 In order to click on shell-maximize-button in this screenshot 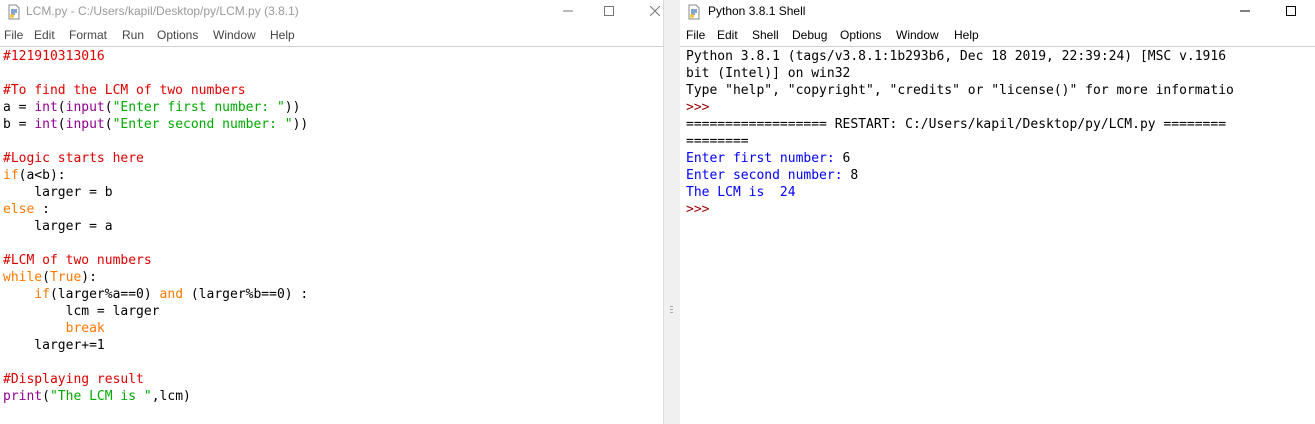, I will do `click(1291, 12)`.